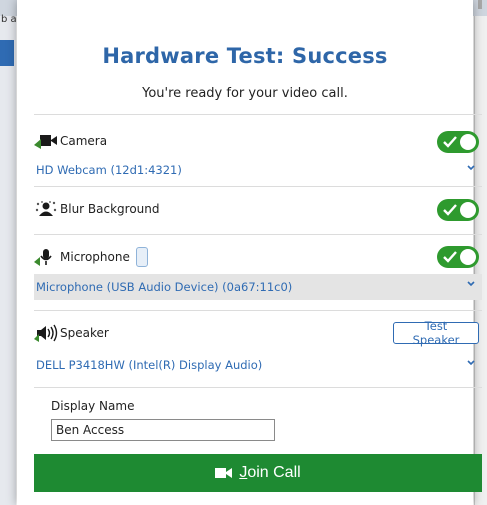 Image resolution: width=487 pixels, height=505 pixels. What do you see at coordinates (436, 333) in the screenshot?
I see `test-speaker-button: Test Speaker` at bounding box center [436, 333].